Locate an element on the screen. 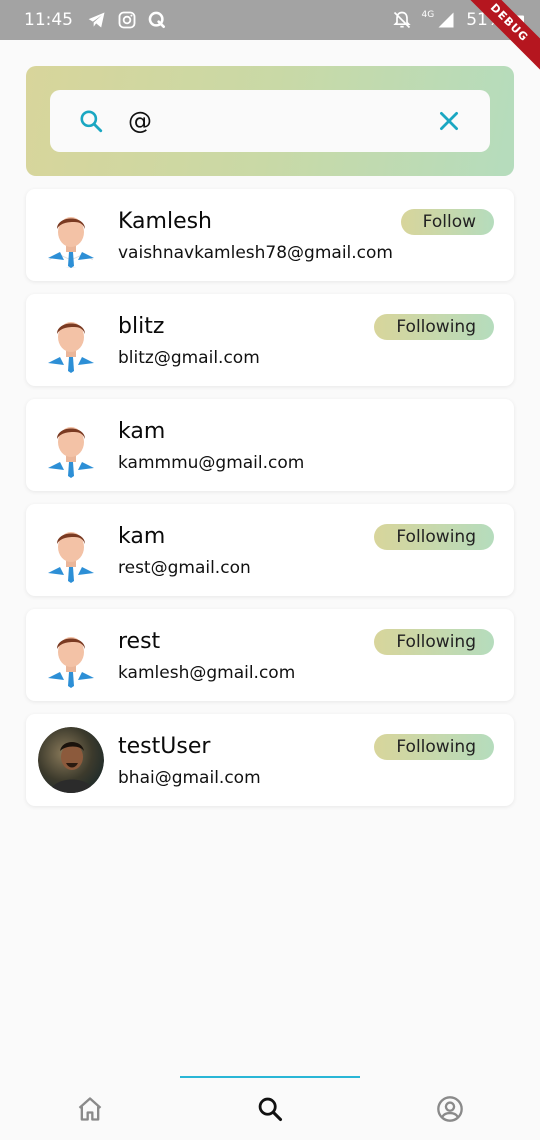  search-bar is located at coordinates (270, 121).